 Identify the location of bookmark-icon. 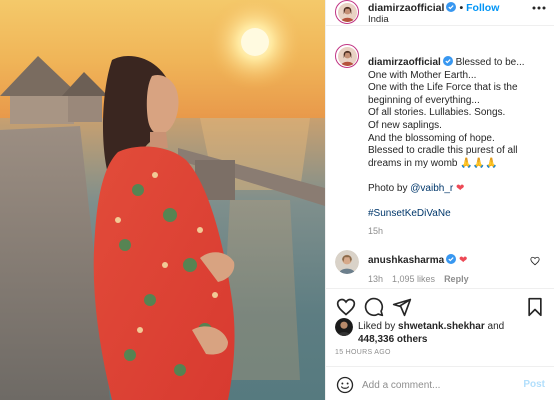
(535, 307).